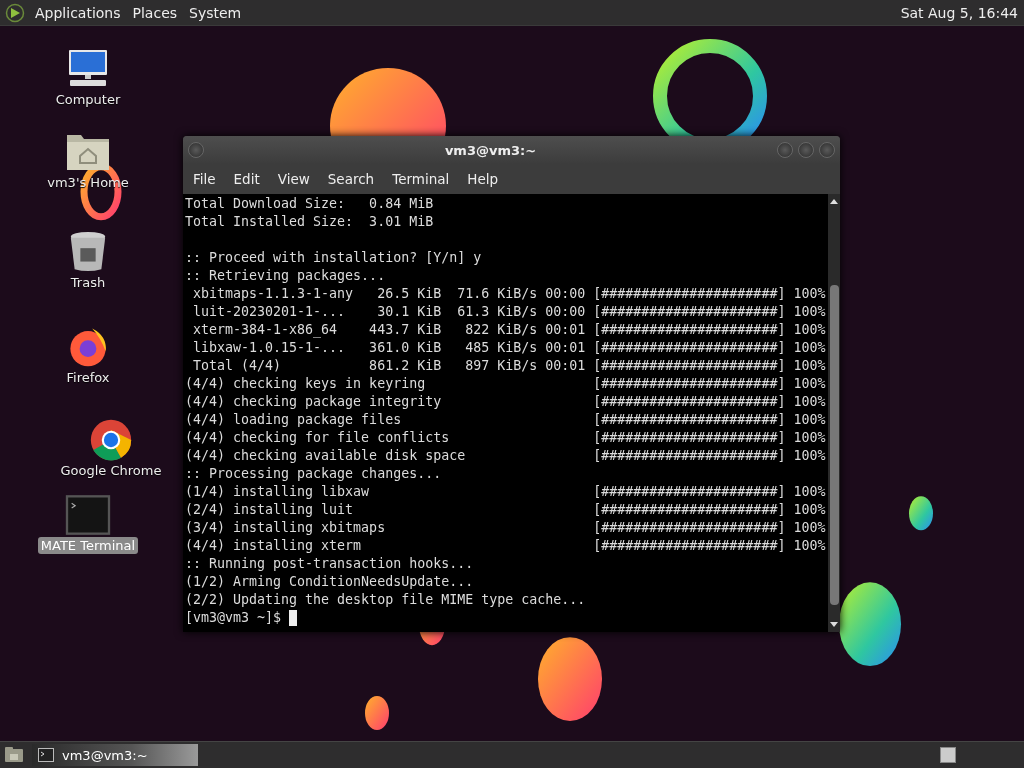  Describe the element at coordinates (389, 330) in the screenshot. I see `output-line: xterm-384-1-x86_64 443.7 KiB 822 KiB/s 00:01` at that location.